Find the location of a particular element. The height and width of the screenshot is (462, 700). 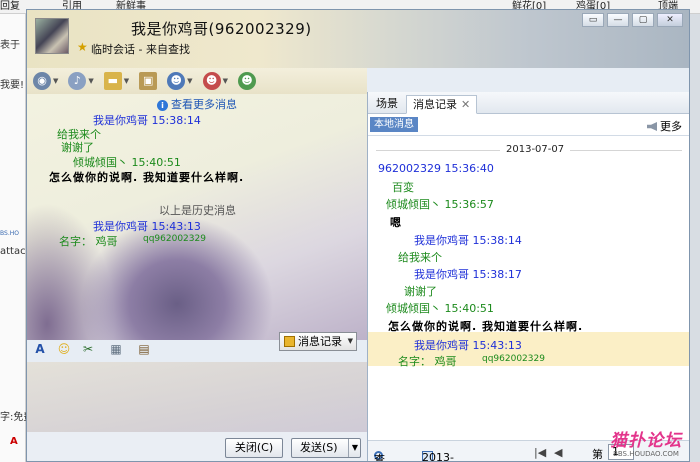

add-friend-tool: ☻ is located at coordinates (246, 81).